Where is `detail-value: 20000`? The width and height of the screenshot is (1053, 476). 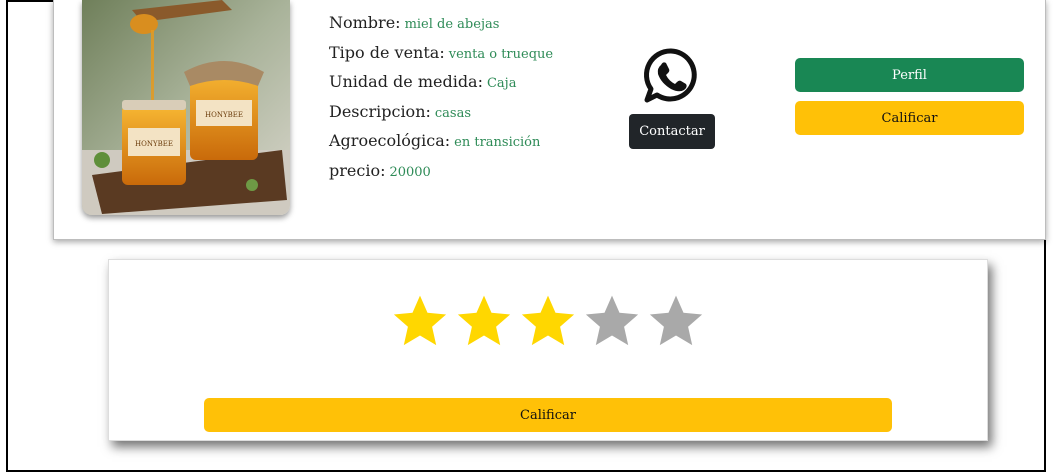 detail-value: 20000 is located at coordinates (410, 172).